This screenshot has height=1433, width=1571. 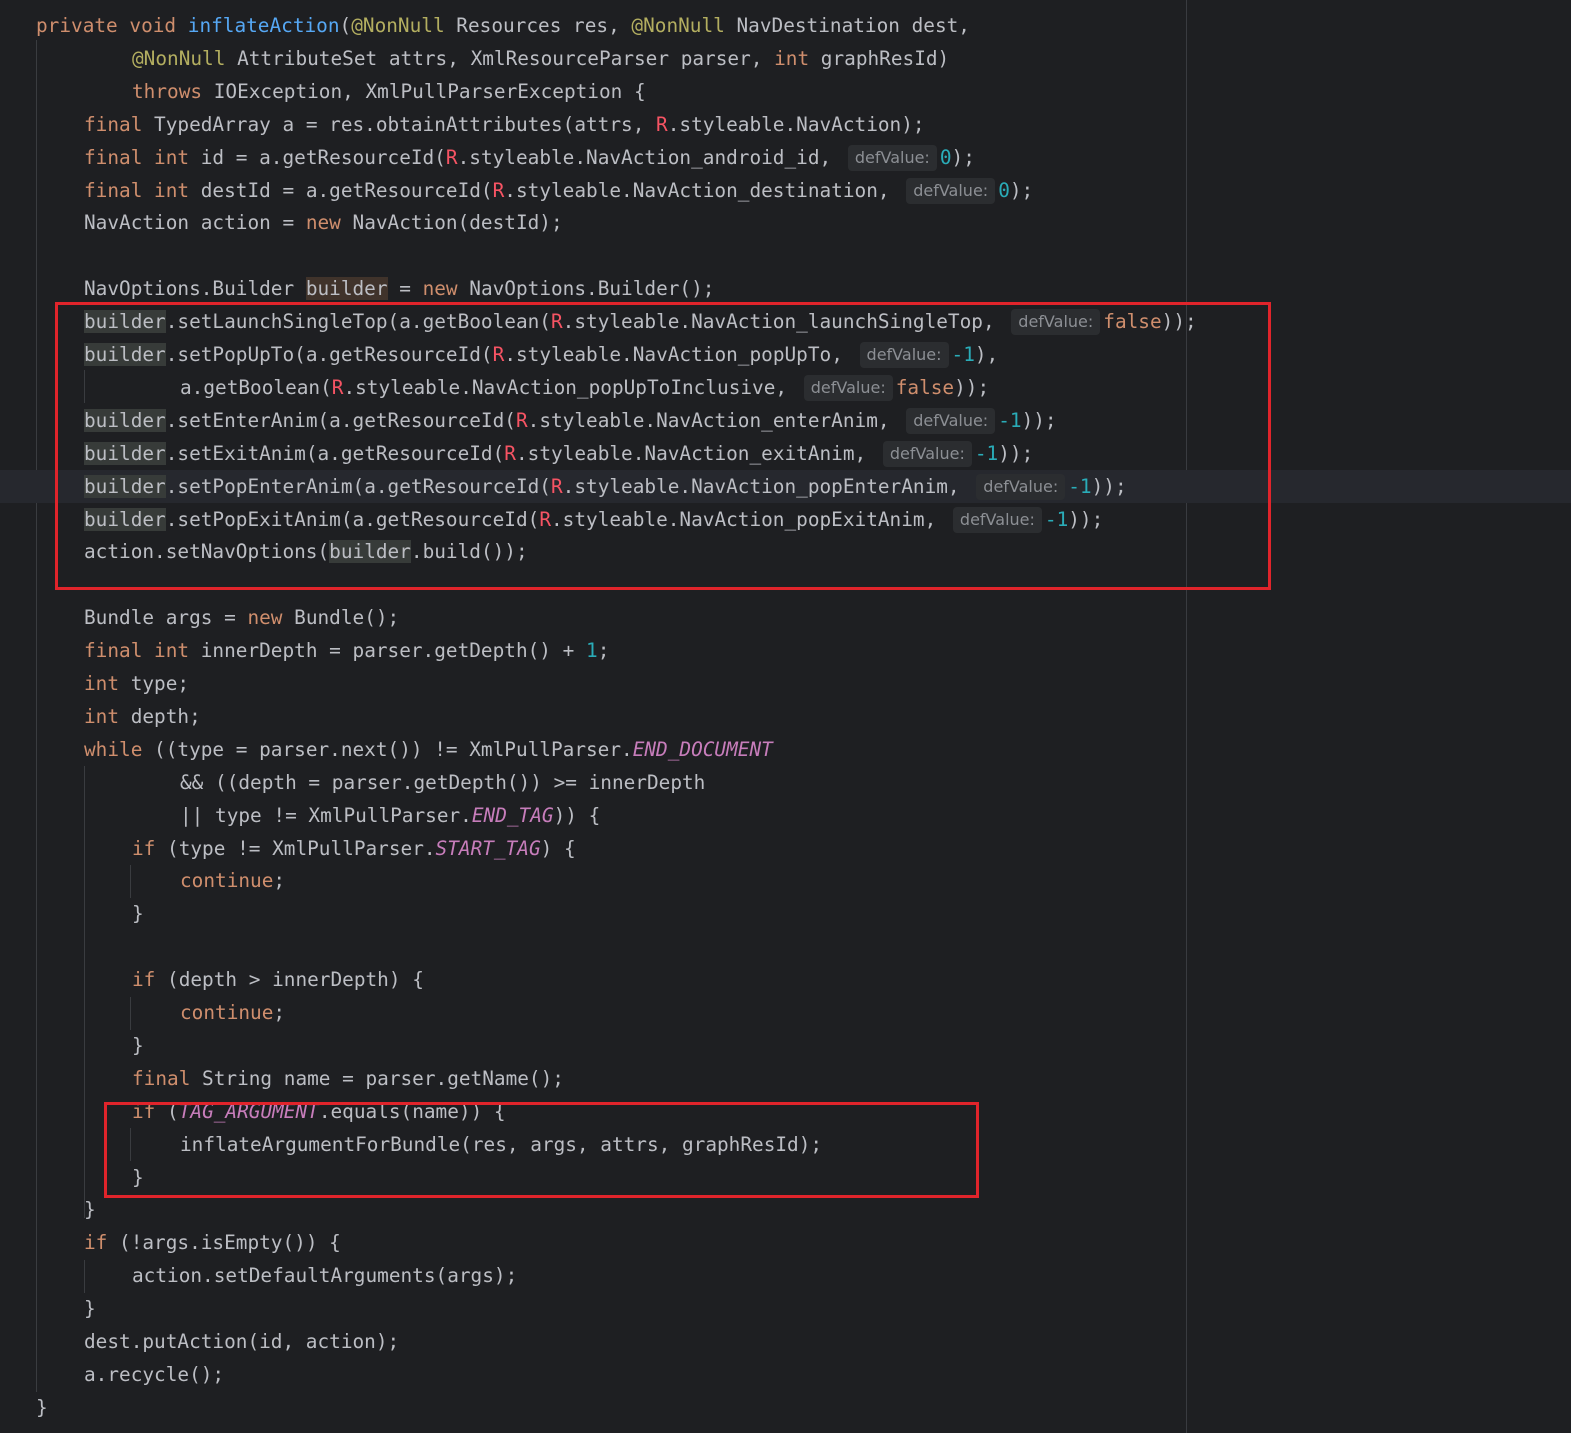 What do you see at coordinates (796, 124) in the screenshot?
I see `code-token: .styleable.NavAction);` at bounding box center [796, 124].